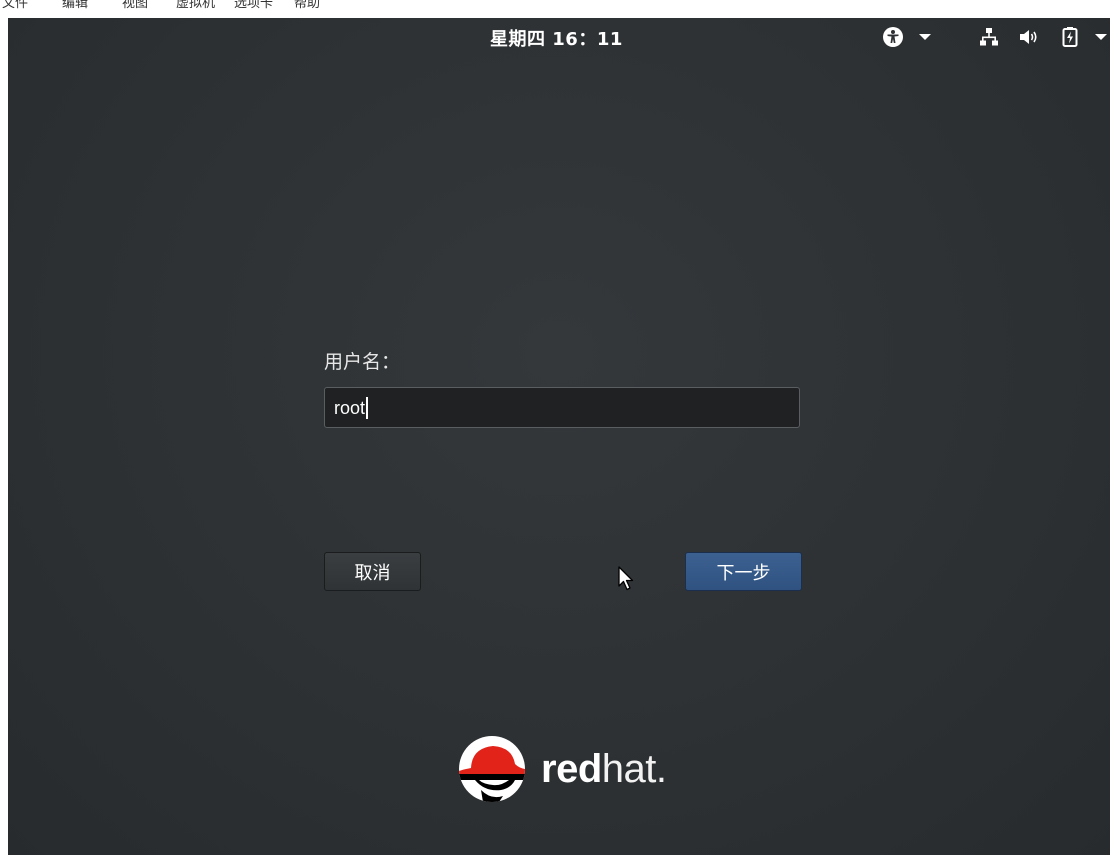  I want to click on host-menu-item: 帮助, so click(307, 5).